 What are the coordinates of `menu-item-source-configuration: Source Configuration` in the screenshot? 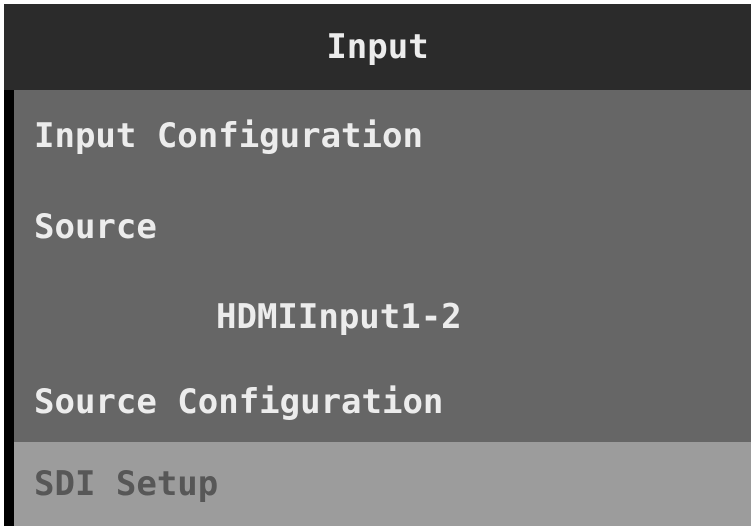 It's located at (382, 402).